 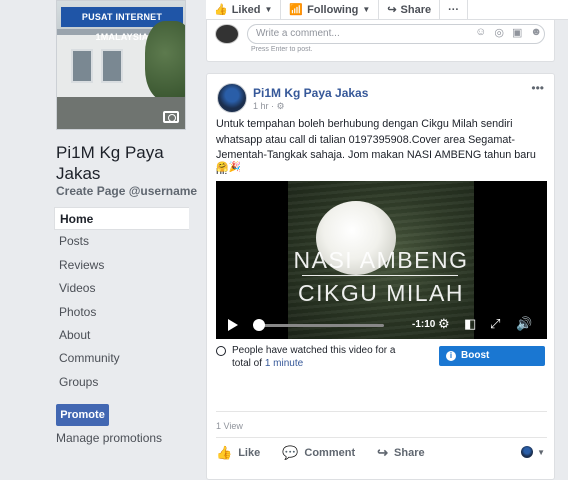 What do you see at coordinates (290, 452) in the screenshot?
I see `comment-icon: 💬` at bounding box center [290, 452].